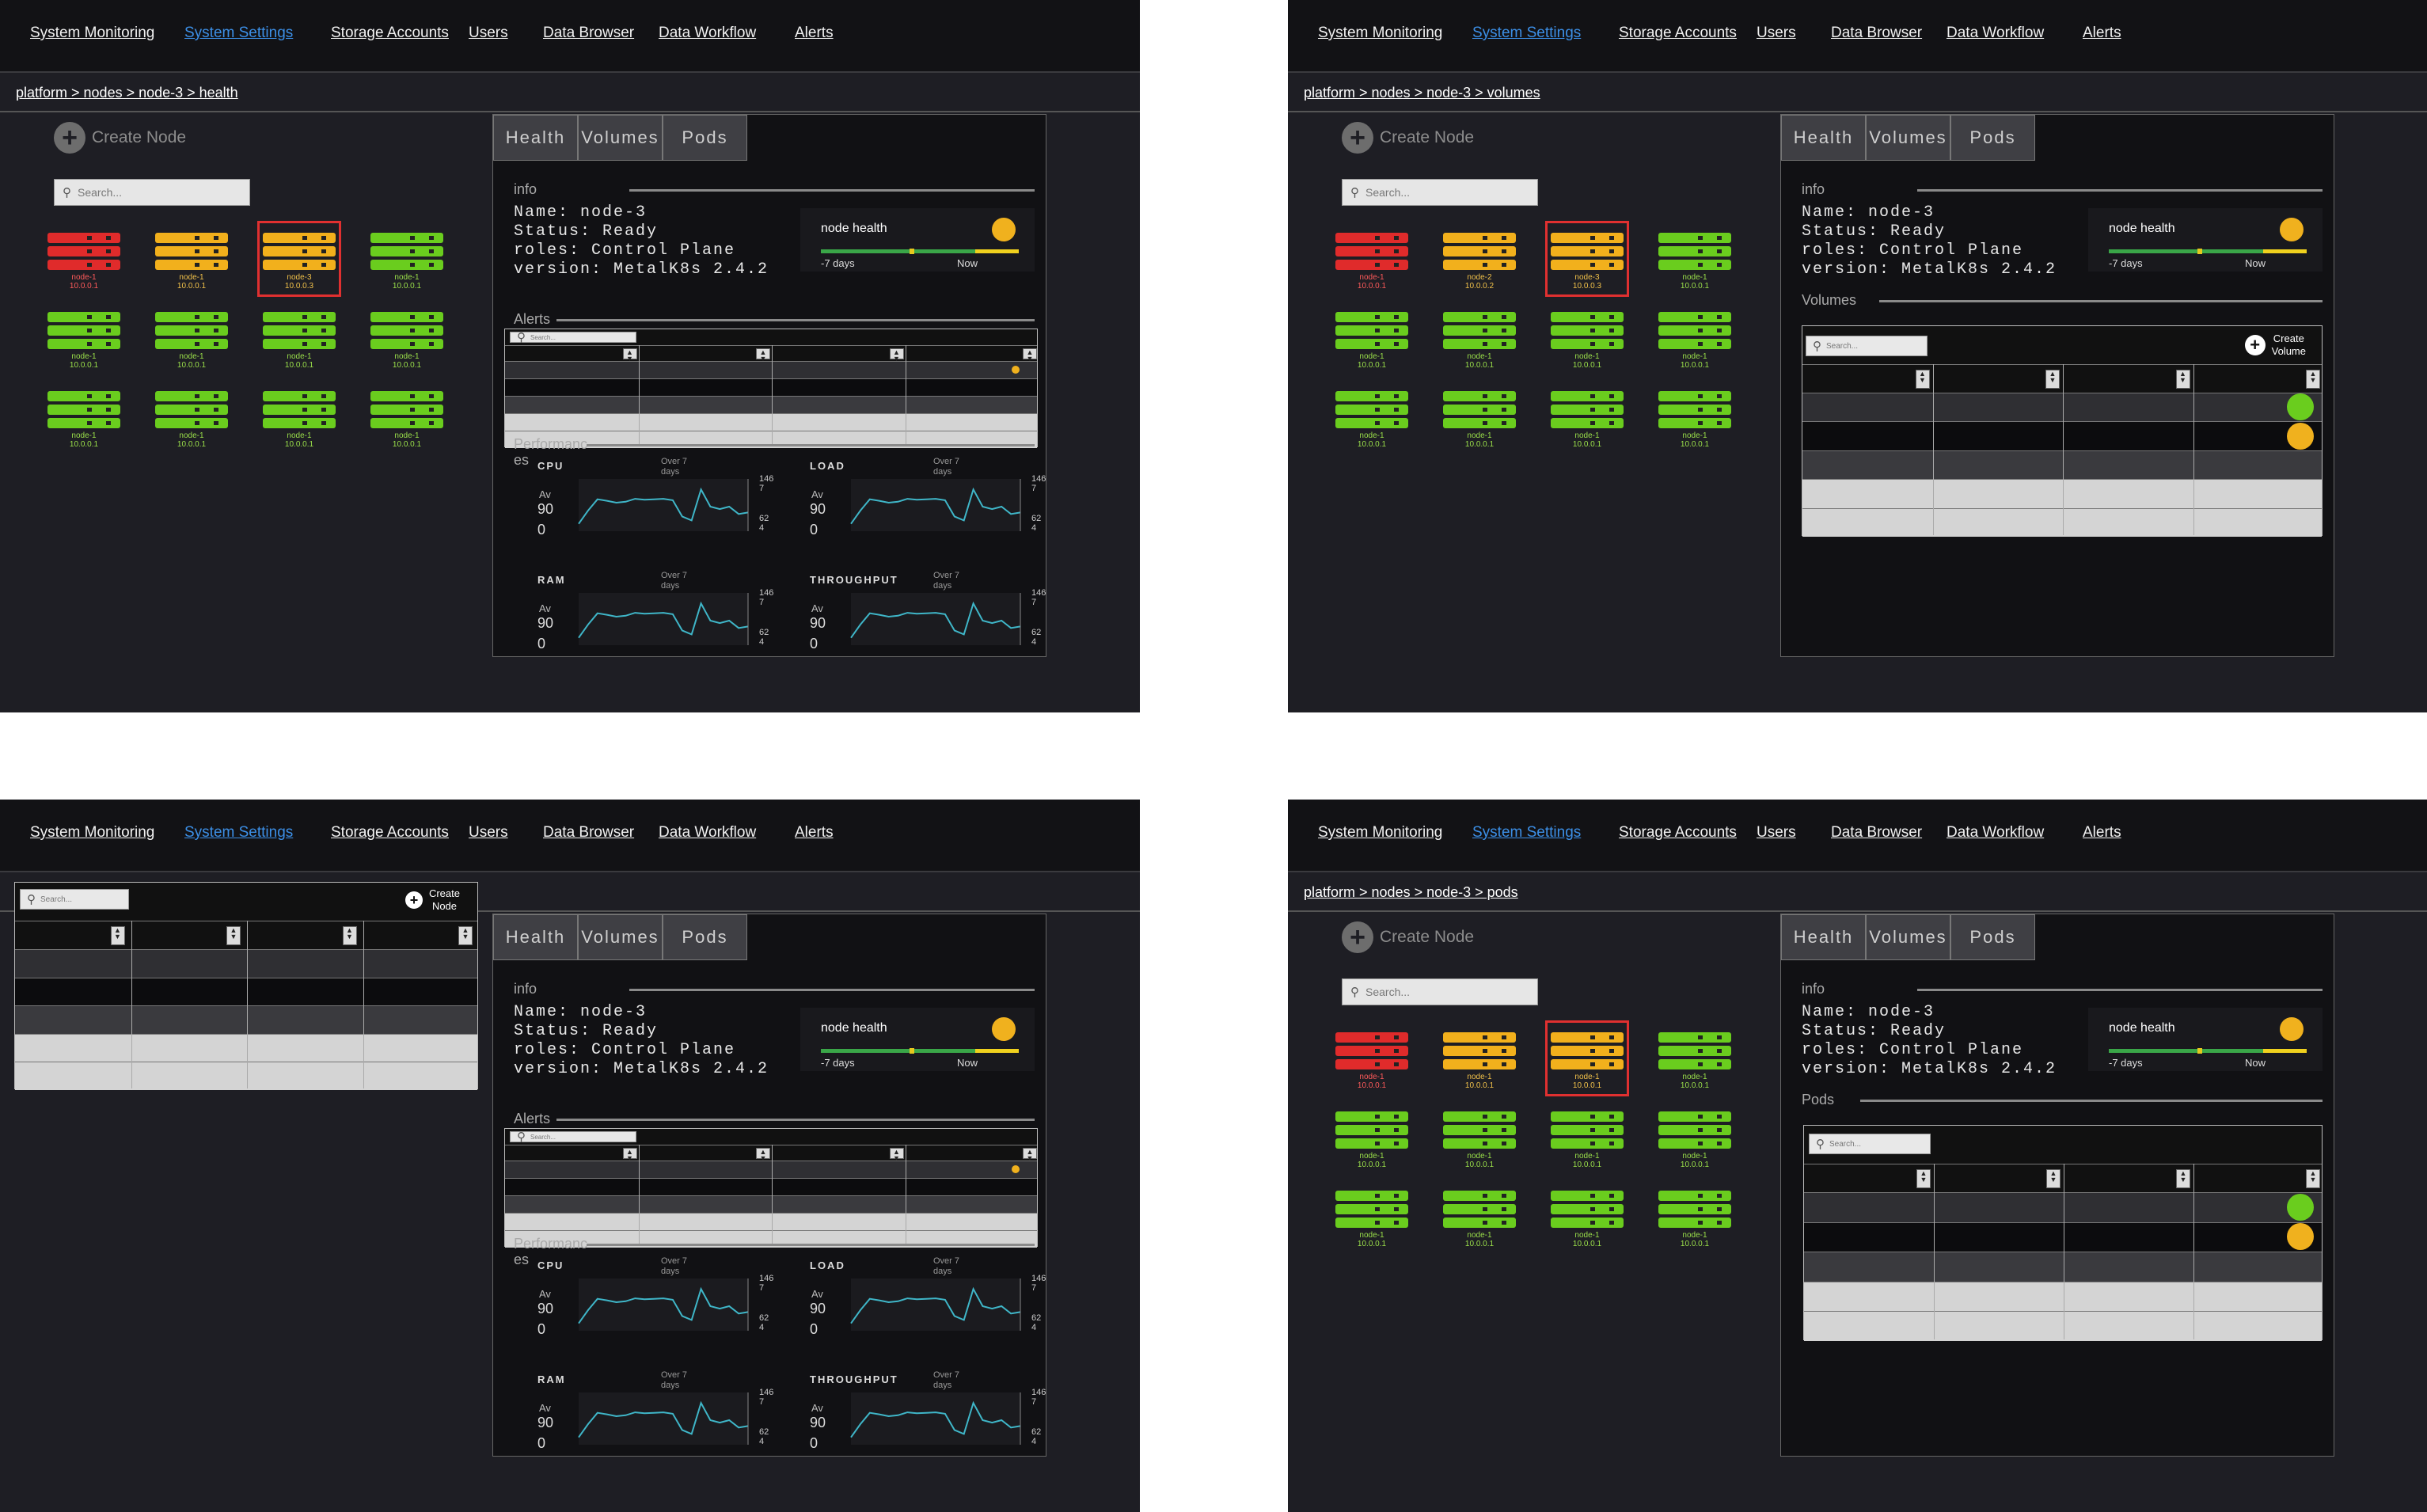  What do you see at coordinates (2275, 344) in the screenshot?
I see `create-volume-button: + Create Volume` at bounding box center [2275, 344].